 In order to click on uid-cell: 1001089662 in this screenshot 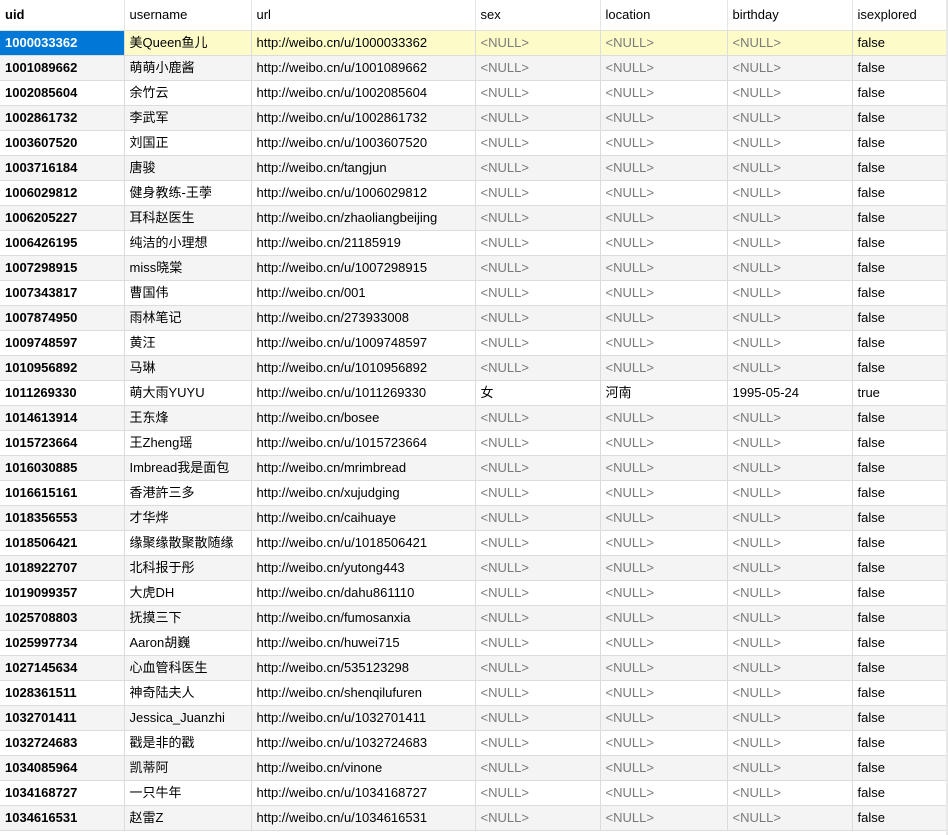, I will do `click(62, 68)`.